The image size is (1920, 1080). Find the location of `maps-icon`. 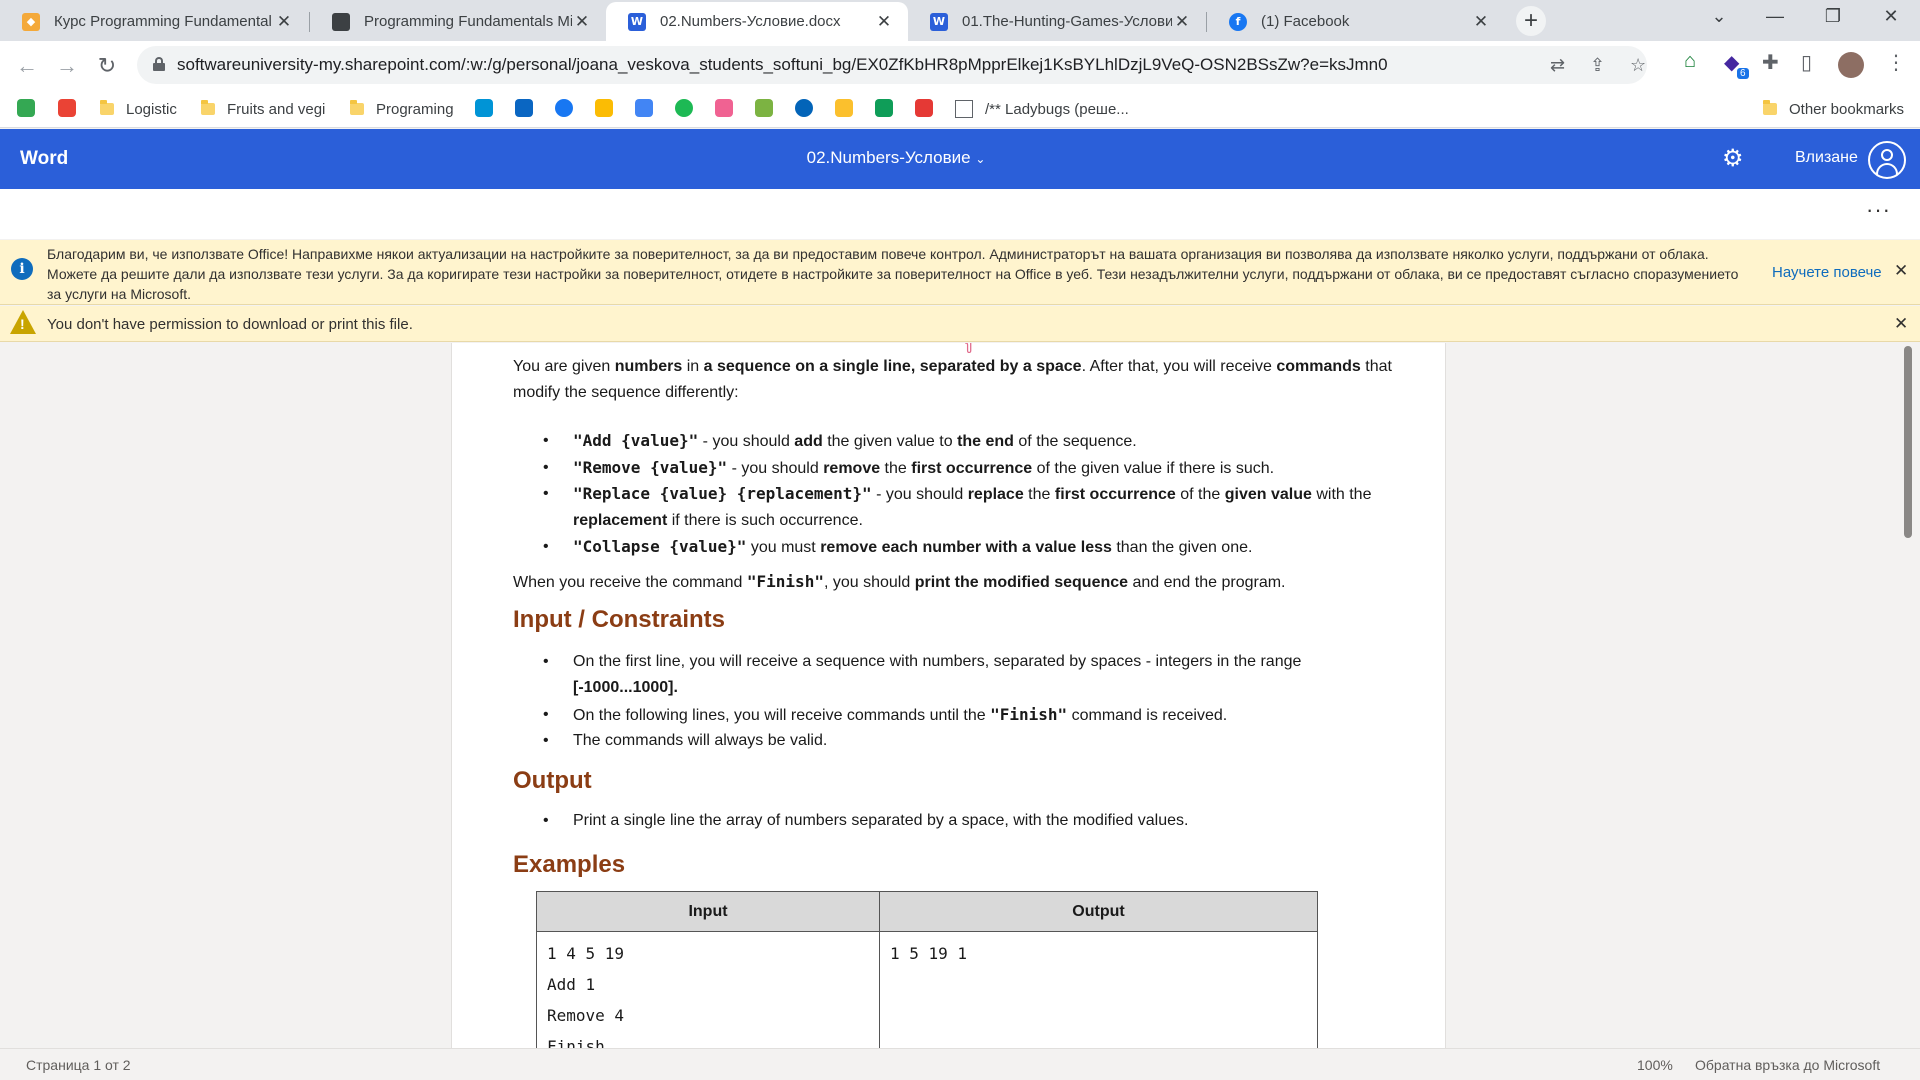

maps-icon is located at coordinates (604, 108).